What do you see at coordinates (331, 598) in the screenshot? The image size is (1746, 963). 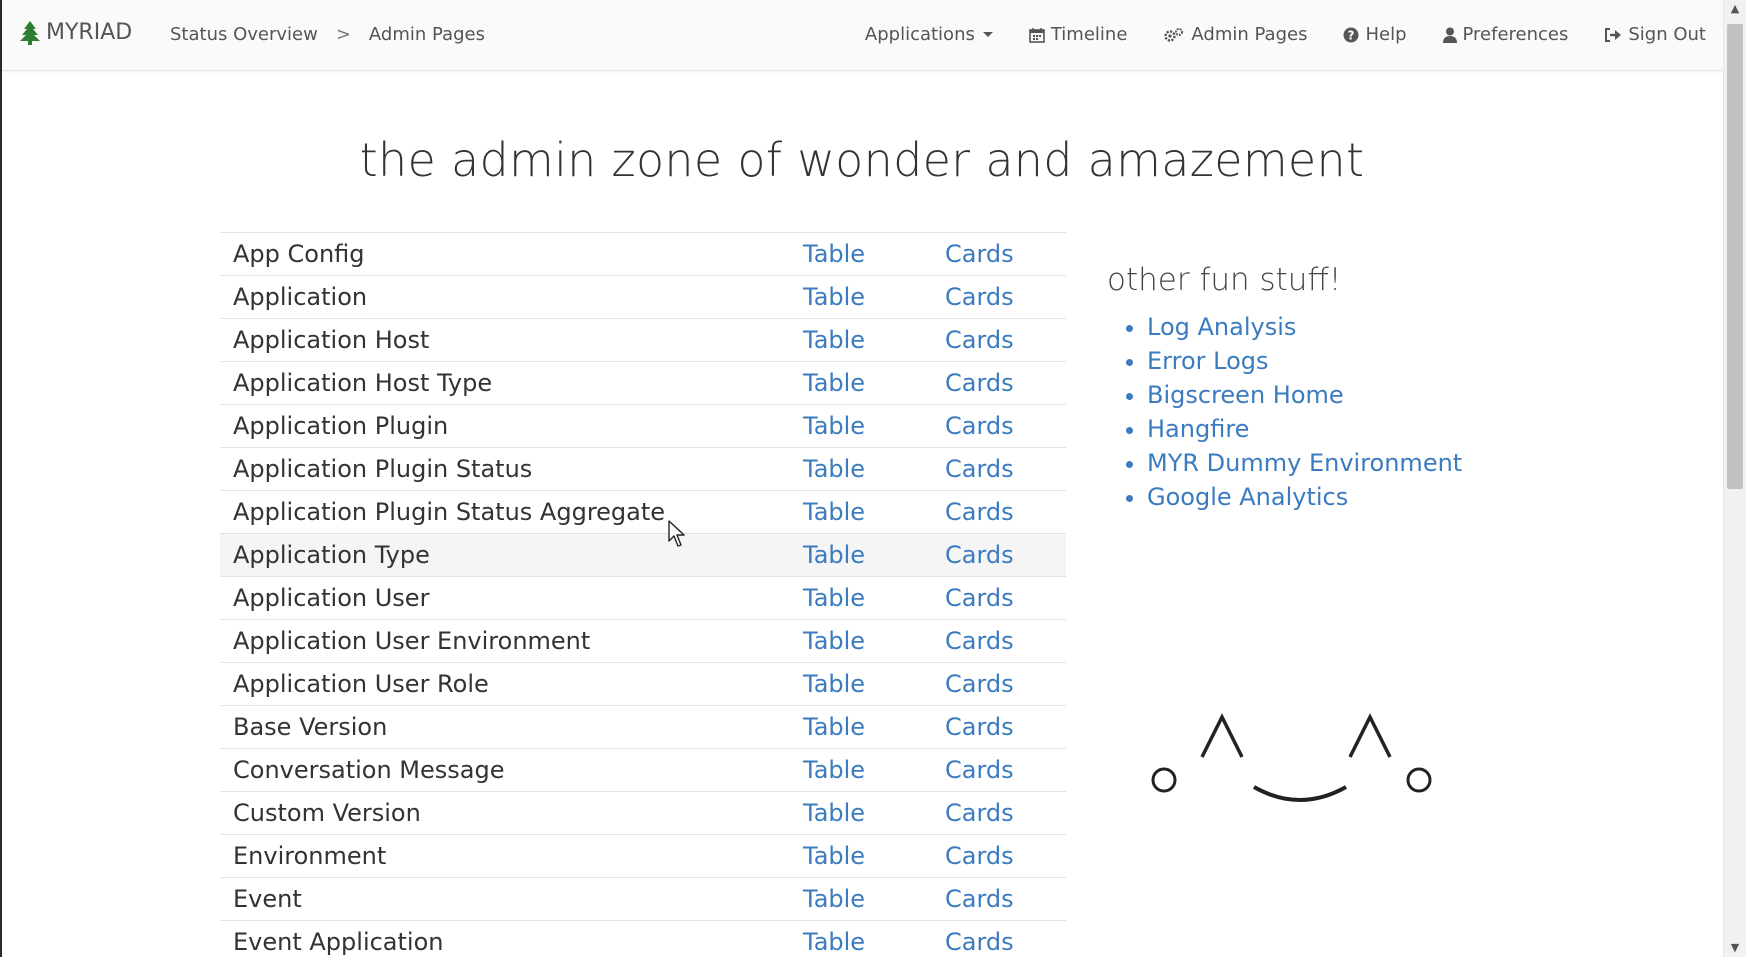 I see `entity-name: Application User` at bounding box center [331, 598].